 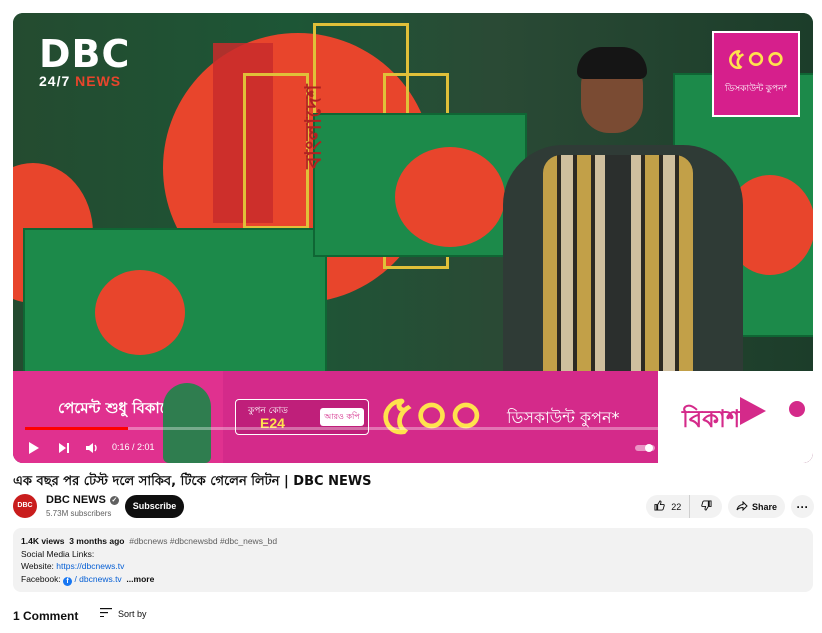 What do you see at coordinates (797, 409) in the screenshot?
I see `click-new-icon` at bounding box center [797, 409].